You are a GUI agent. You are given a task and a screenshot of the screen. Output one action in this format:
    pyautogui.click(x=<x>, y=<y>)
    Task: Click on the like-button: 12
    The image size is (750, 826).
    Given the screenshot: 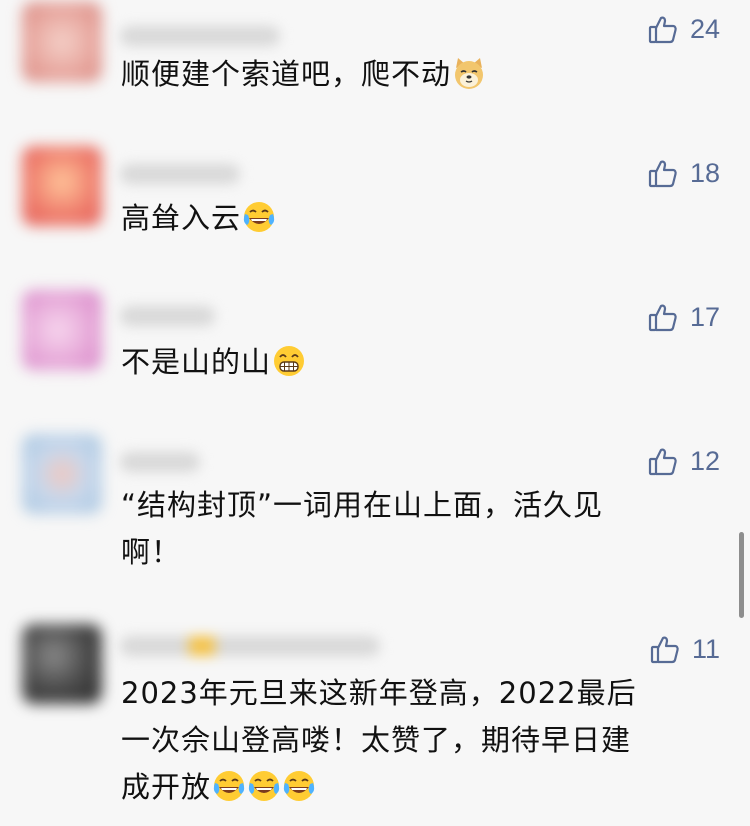 What is the action you would take?
    pyautogui.click(x=684, y=461)
    